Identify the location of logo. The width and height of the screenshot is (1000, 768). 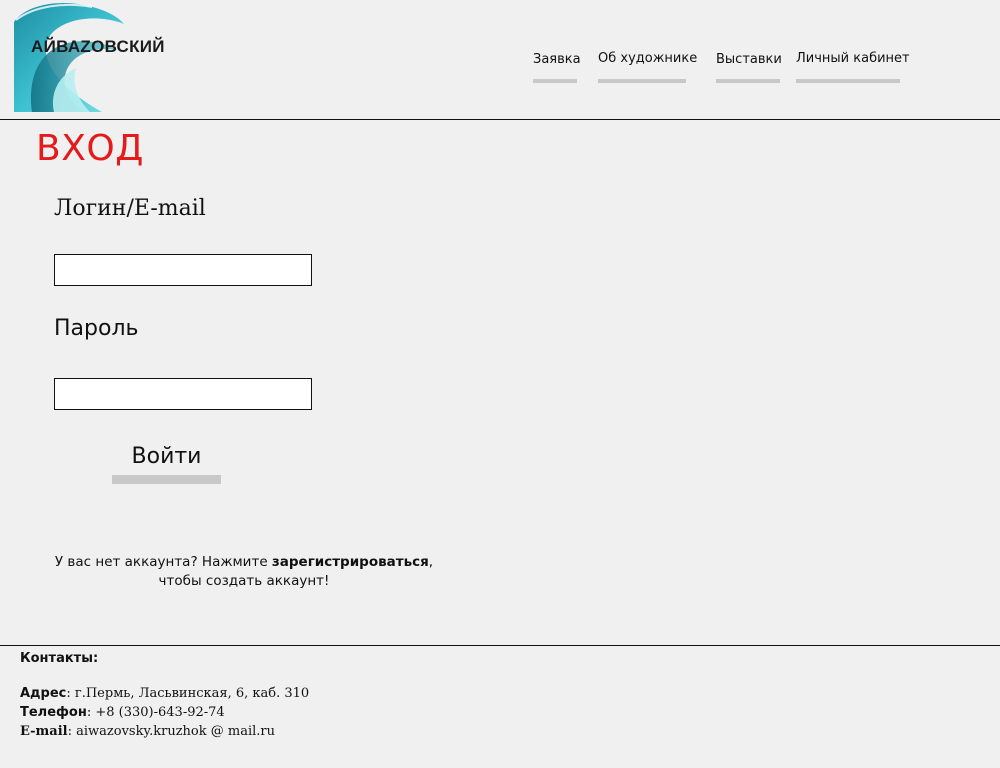
(84, 57).